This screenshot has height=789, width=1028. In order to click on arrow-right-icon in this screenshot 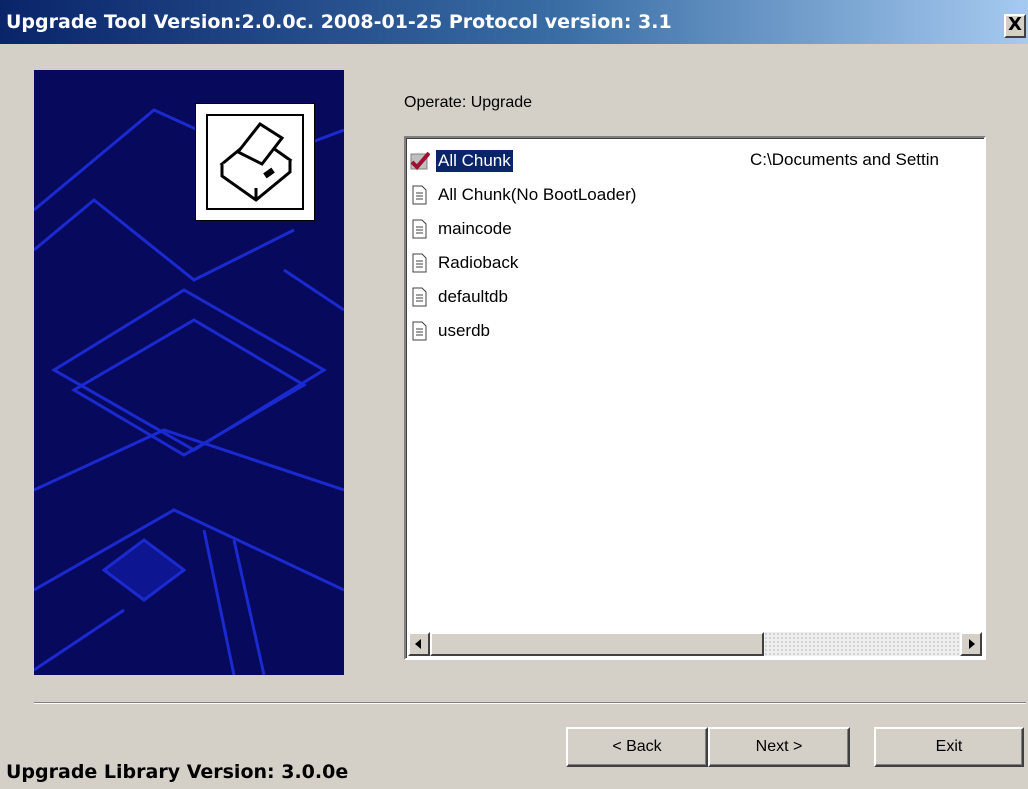, I will do `click(972, 644)`.